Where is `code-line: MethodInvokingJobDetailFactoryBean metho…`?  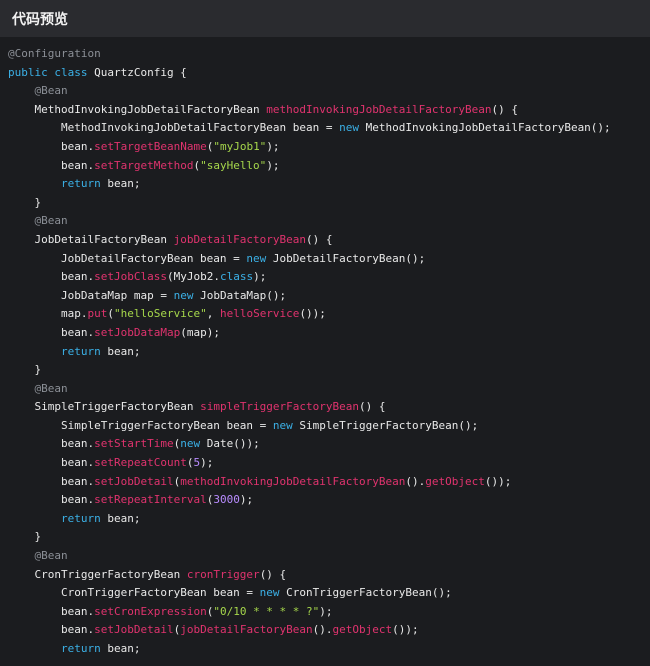
code-line: MethodInvokingJobDetailFactoryBean metho… is located at coordinates (329, 110).